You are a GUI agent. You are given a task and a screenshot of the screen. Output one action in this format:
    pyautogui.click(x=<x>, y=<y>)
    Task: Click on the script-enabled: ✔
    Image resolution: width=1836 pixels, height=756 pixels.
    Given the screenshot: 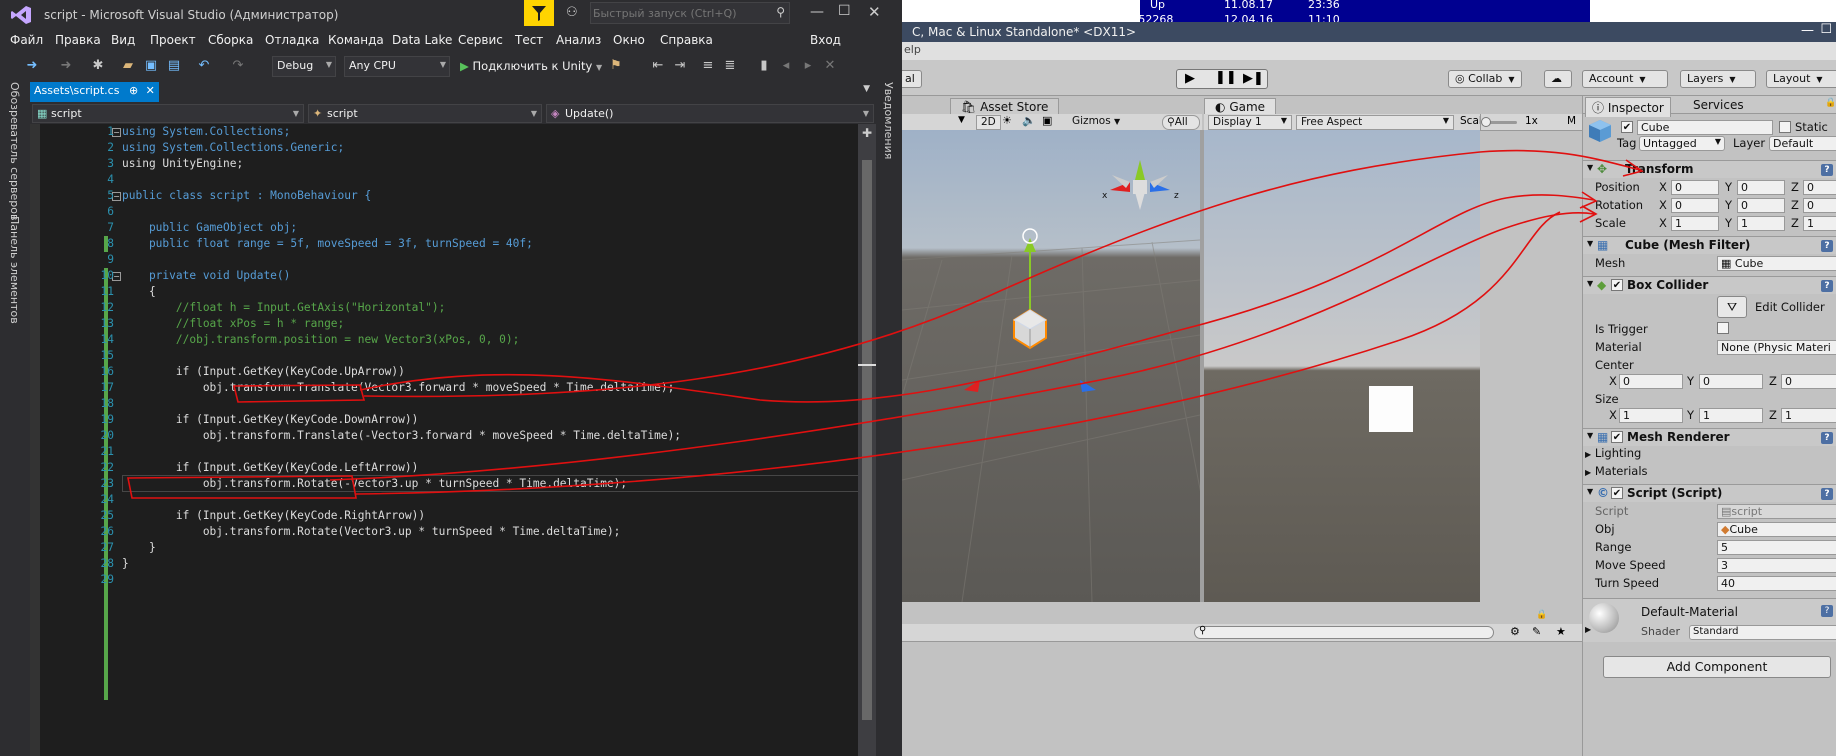 What is the action you would take?
    pyautogui.click(x=1617, y=493)
    